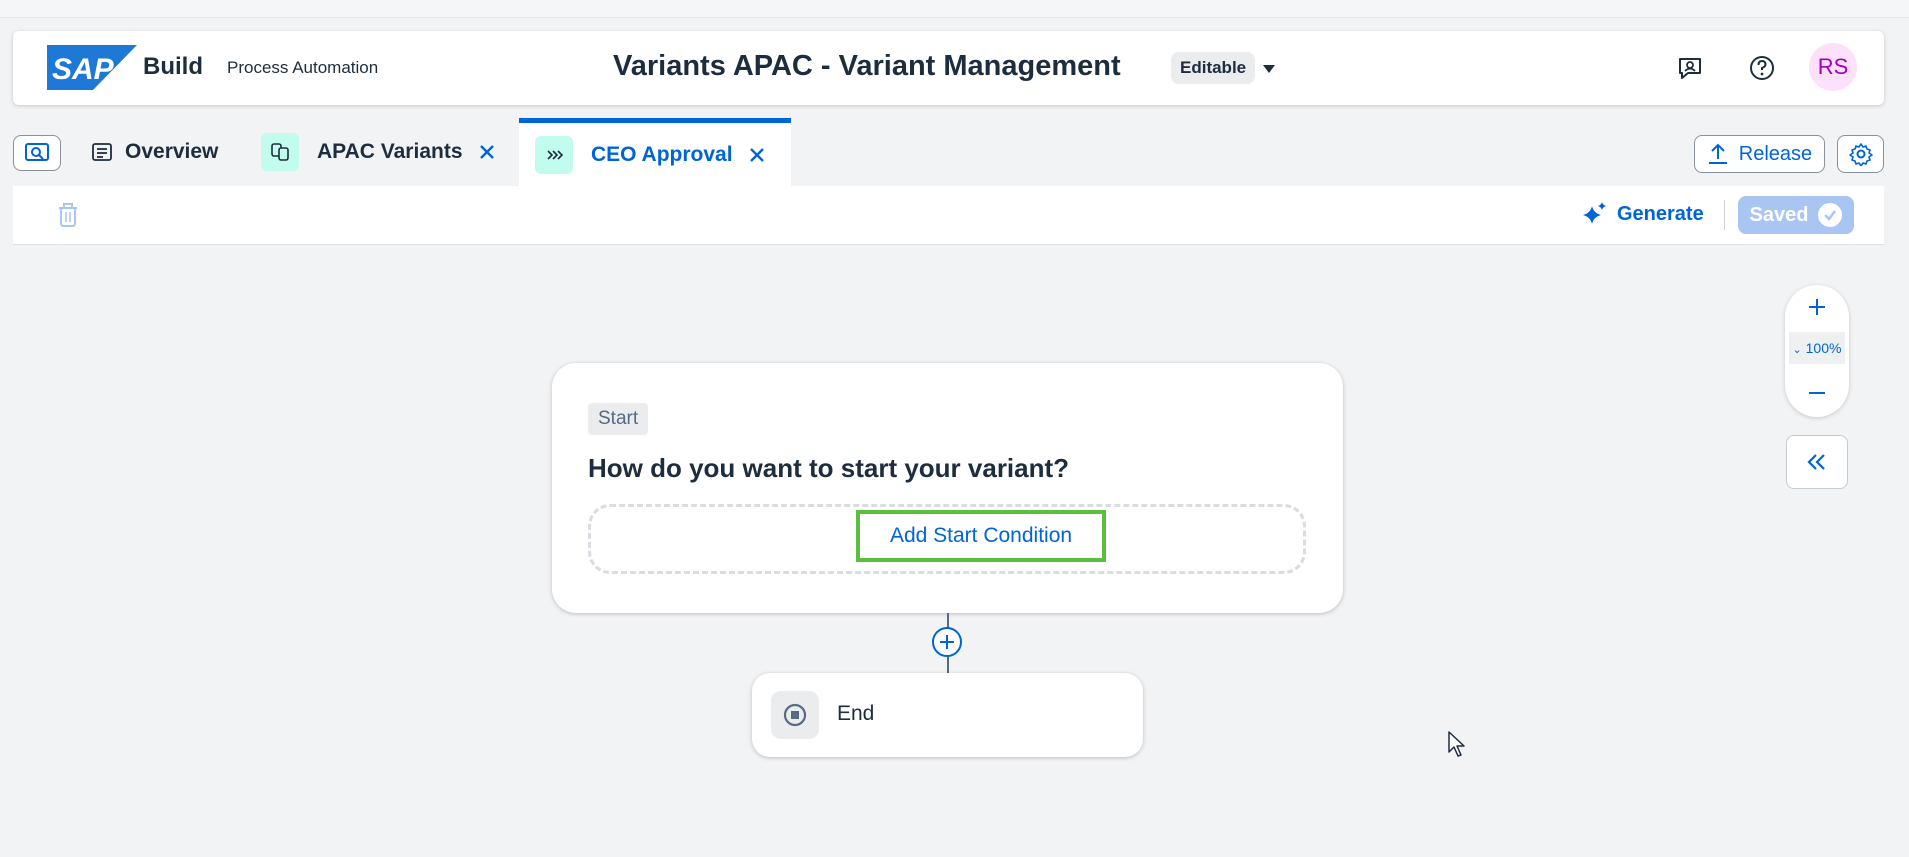  What do you see at coordinates (947, 715) in the screenshot?
I see `end-node-card: End` at bounding box center [947, 715].